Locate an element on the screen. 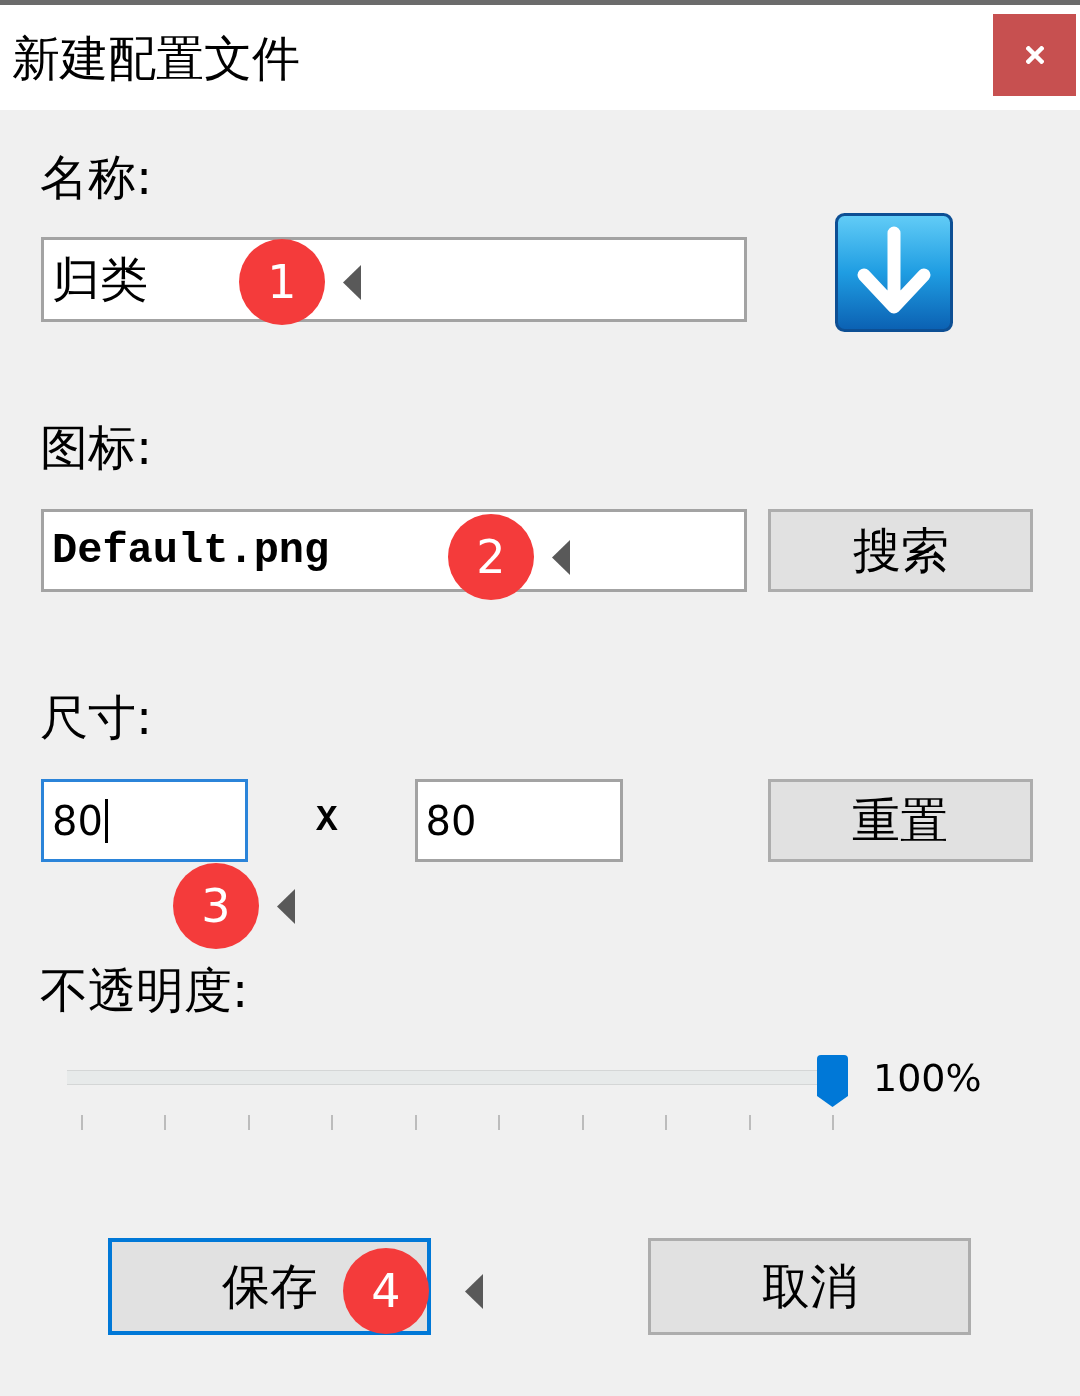 This screenshot has width=1080, height=1396. icon-label: 图标: is located at coordinates (96, 447).